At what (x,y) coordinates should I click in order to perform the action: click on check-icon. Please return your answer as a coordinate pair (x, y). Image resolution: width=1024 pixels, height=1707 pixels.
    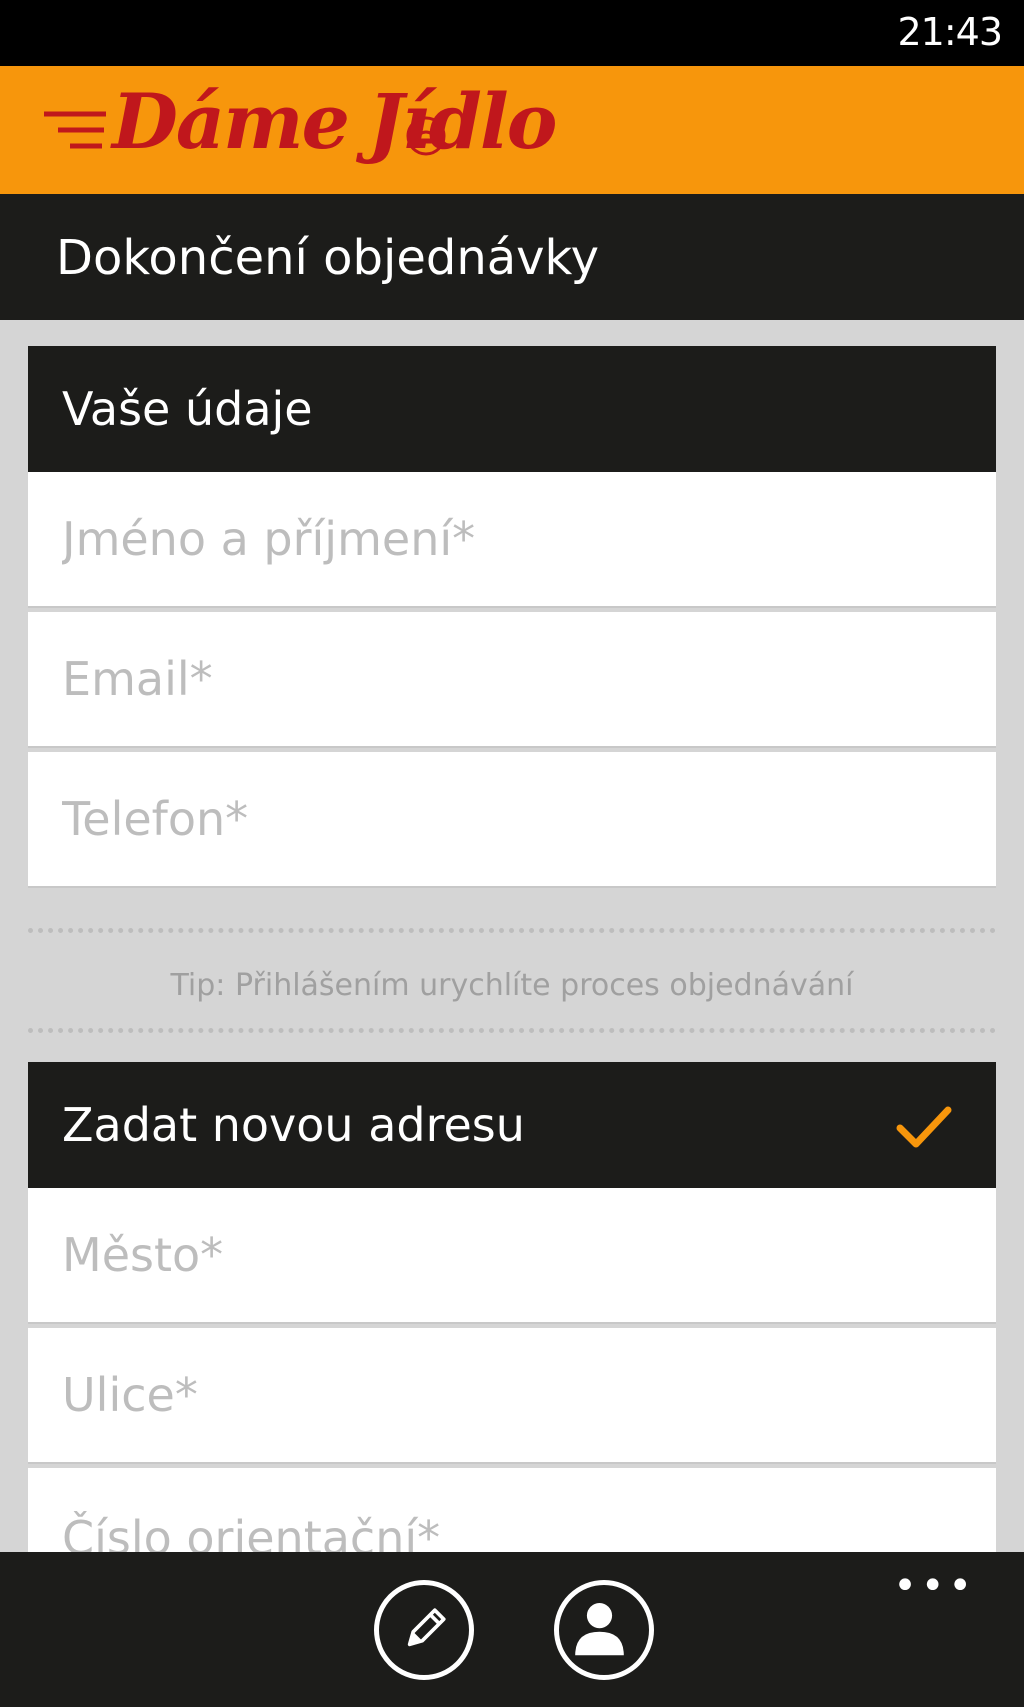
    Looking at the image, I should click on (924, 1127).